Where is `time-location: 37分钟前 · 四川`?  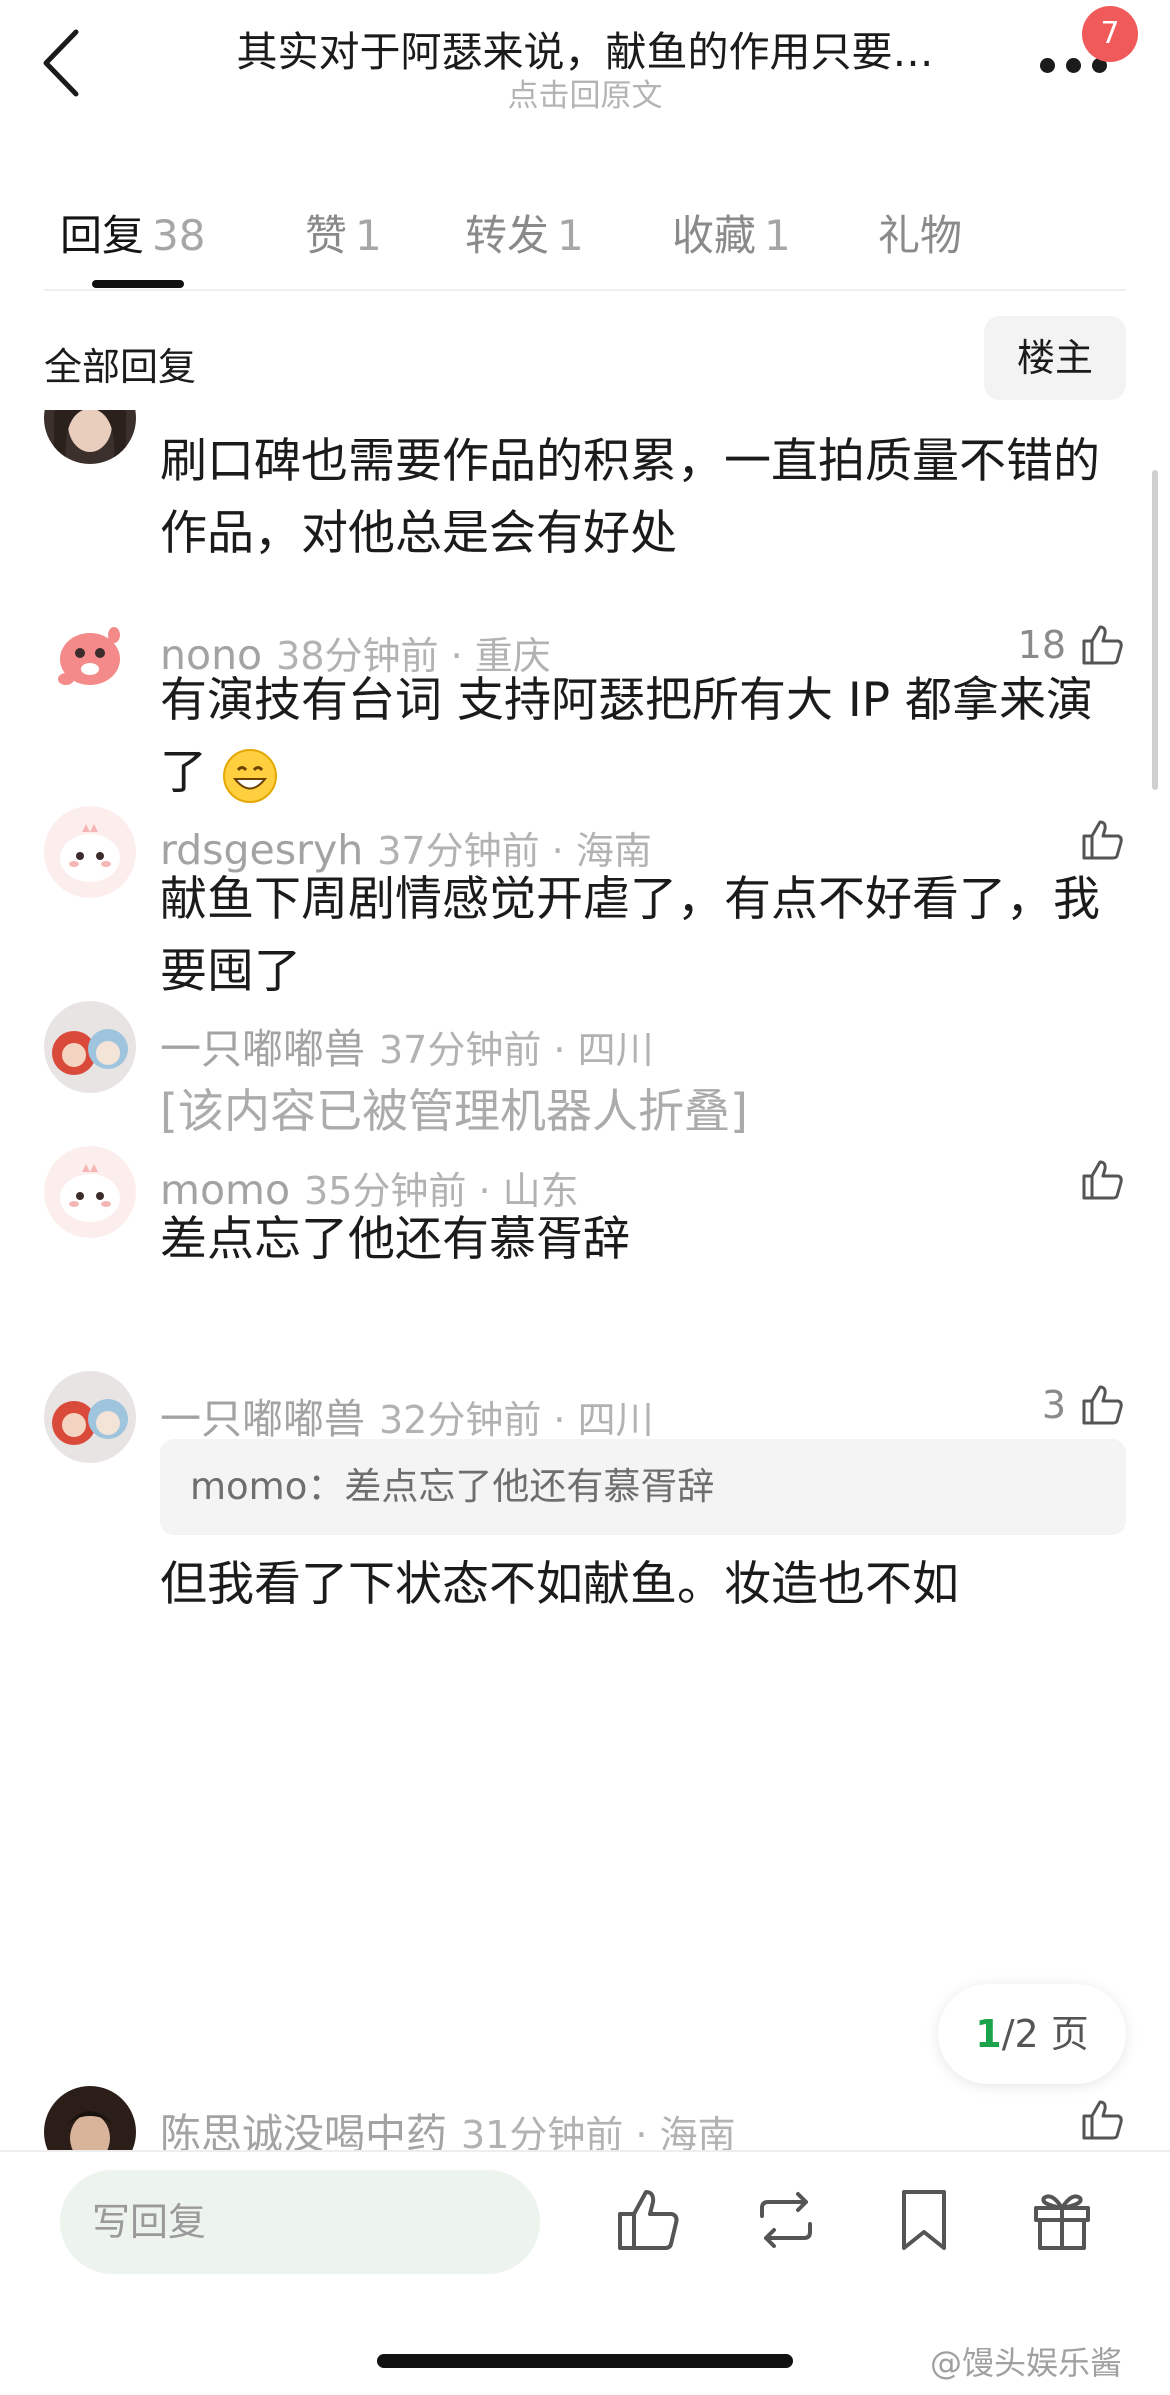 time-location: 37分钟前 · 四川 is located at coordinates (516, 1050).